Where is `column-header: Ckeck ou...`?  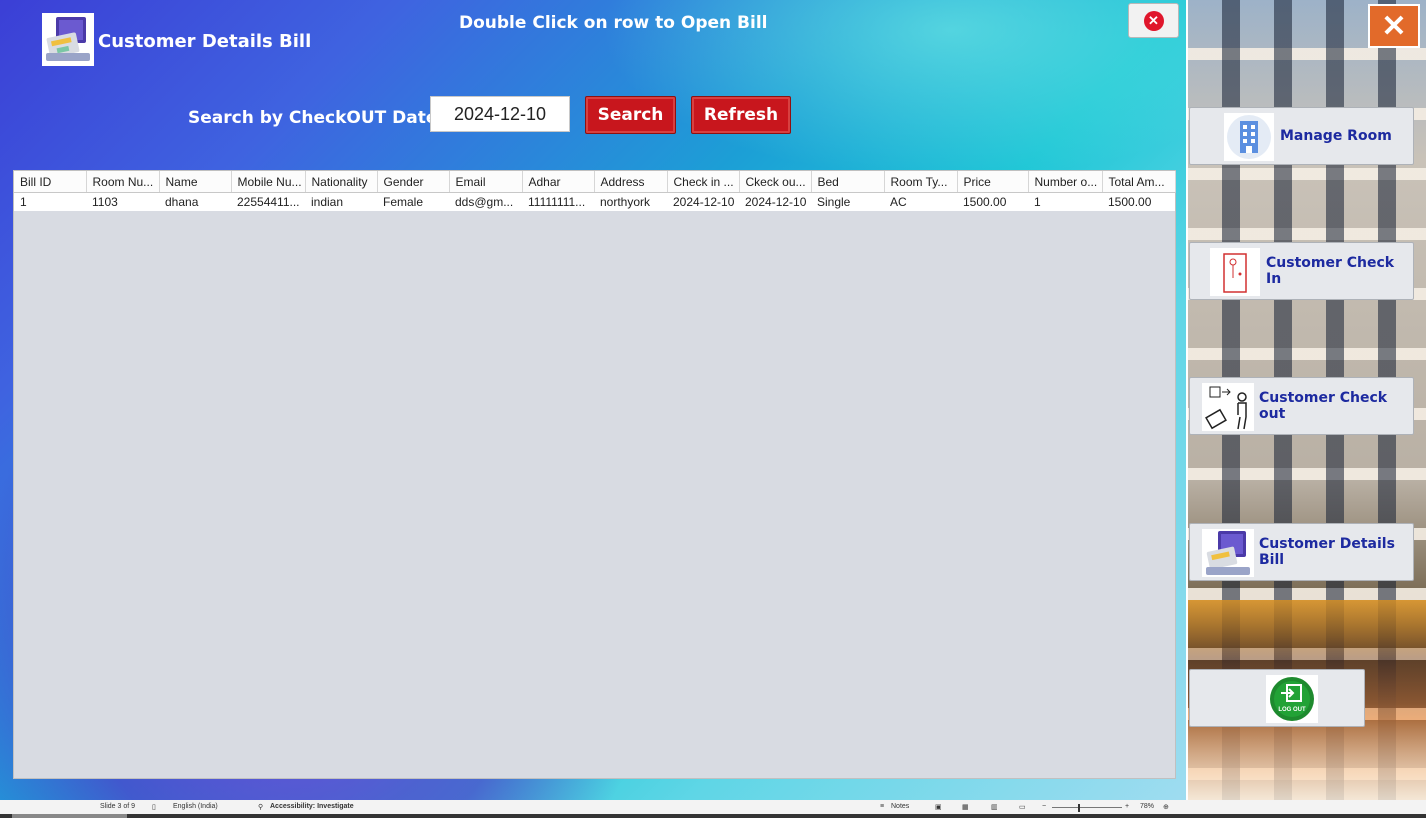
column-header: Ckeck ou... is located at coordinates (775, 182).